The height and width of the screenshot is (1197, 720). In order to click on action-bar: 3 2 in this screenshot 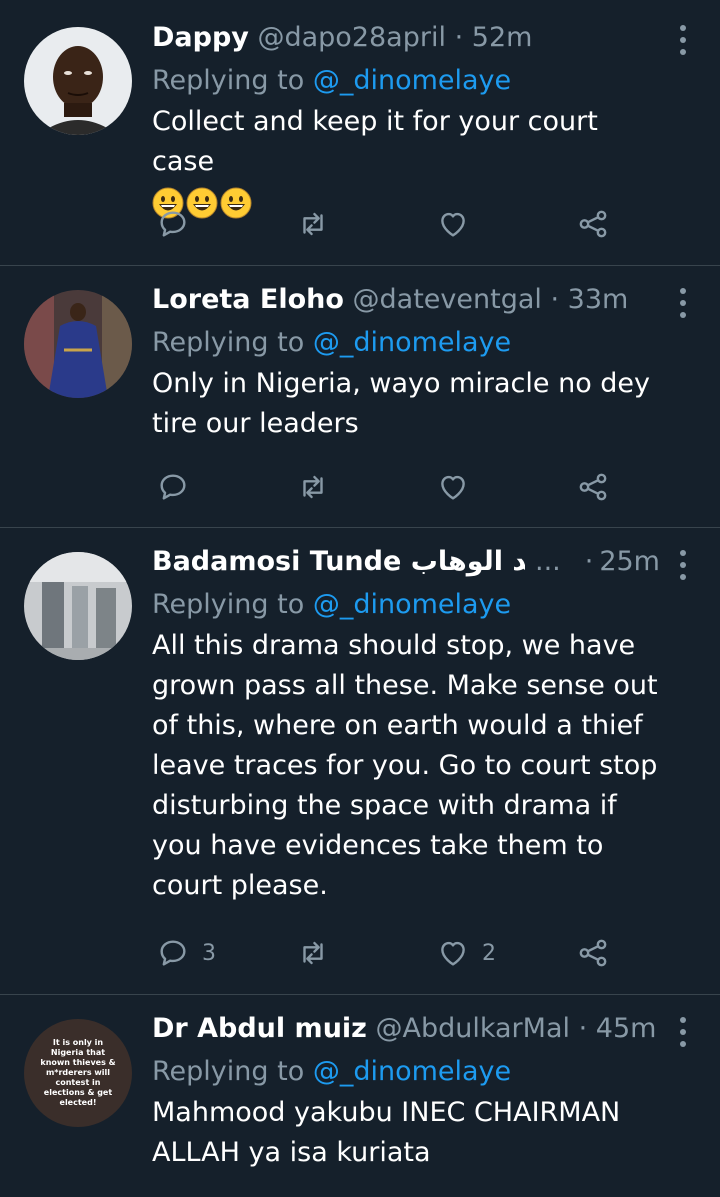, I will do `click(392, 953)`.